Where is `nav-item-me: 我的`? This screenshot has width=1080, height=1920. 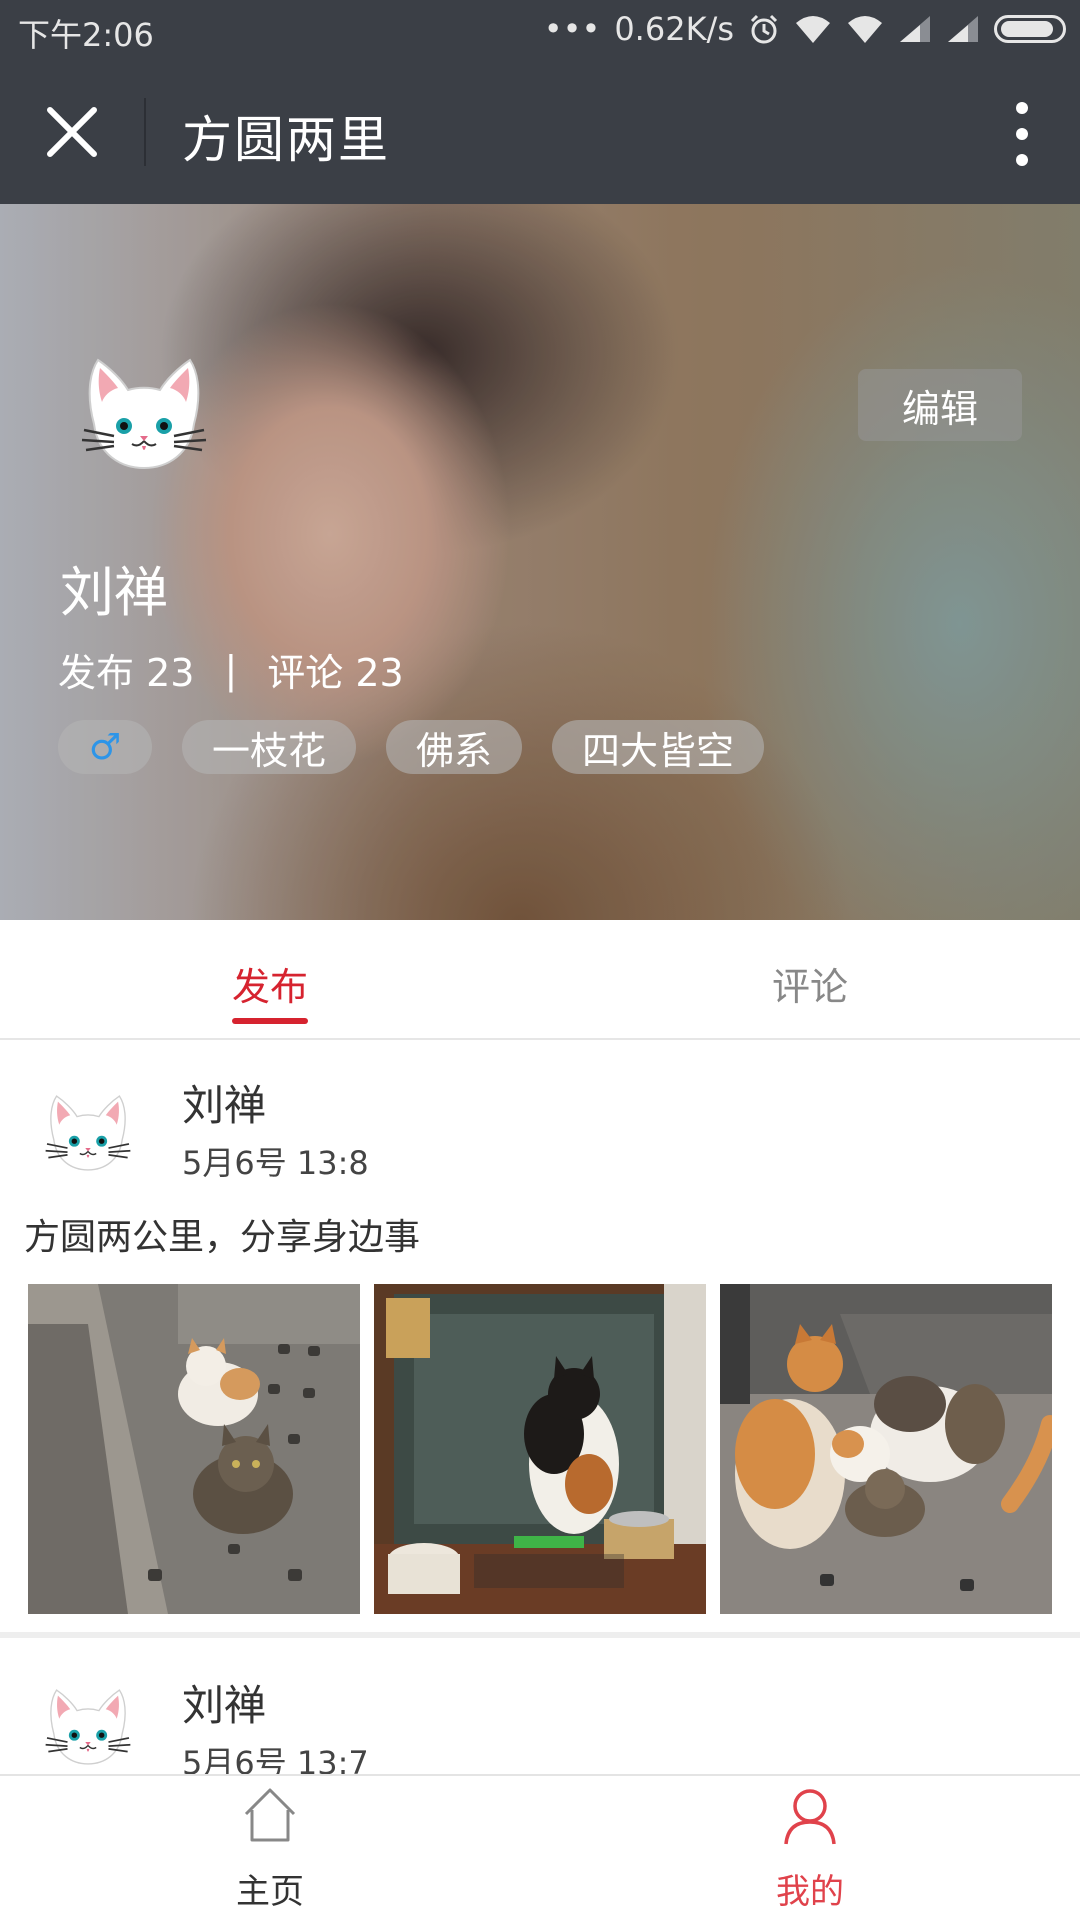
nav-item-me: 我的 is located at coordinates (810, 1848).